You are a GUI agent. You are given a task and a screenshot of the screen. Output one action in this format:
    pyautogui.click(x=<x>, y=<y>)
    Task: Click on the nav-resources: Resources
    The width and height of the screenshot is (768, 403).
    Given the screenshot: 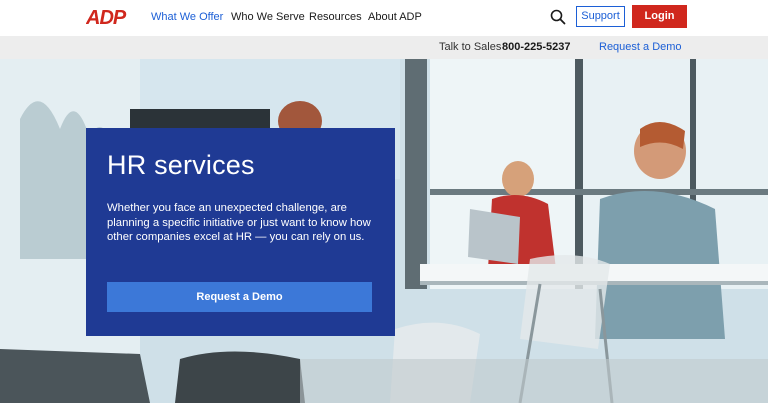 What is the action you would take?
    pyautogui.click(x=335, y=17)
    